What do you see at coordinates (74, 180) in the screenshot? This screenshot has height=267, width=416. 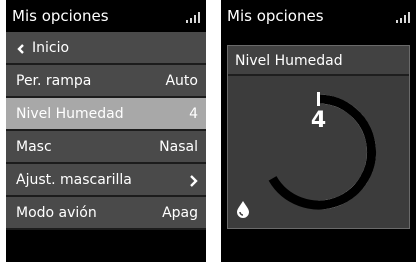 I see `menu-item-label: Ajust. mascarilla` at bounding box center [74, 180].